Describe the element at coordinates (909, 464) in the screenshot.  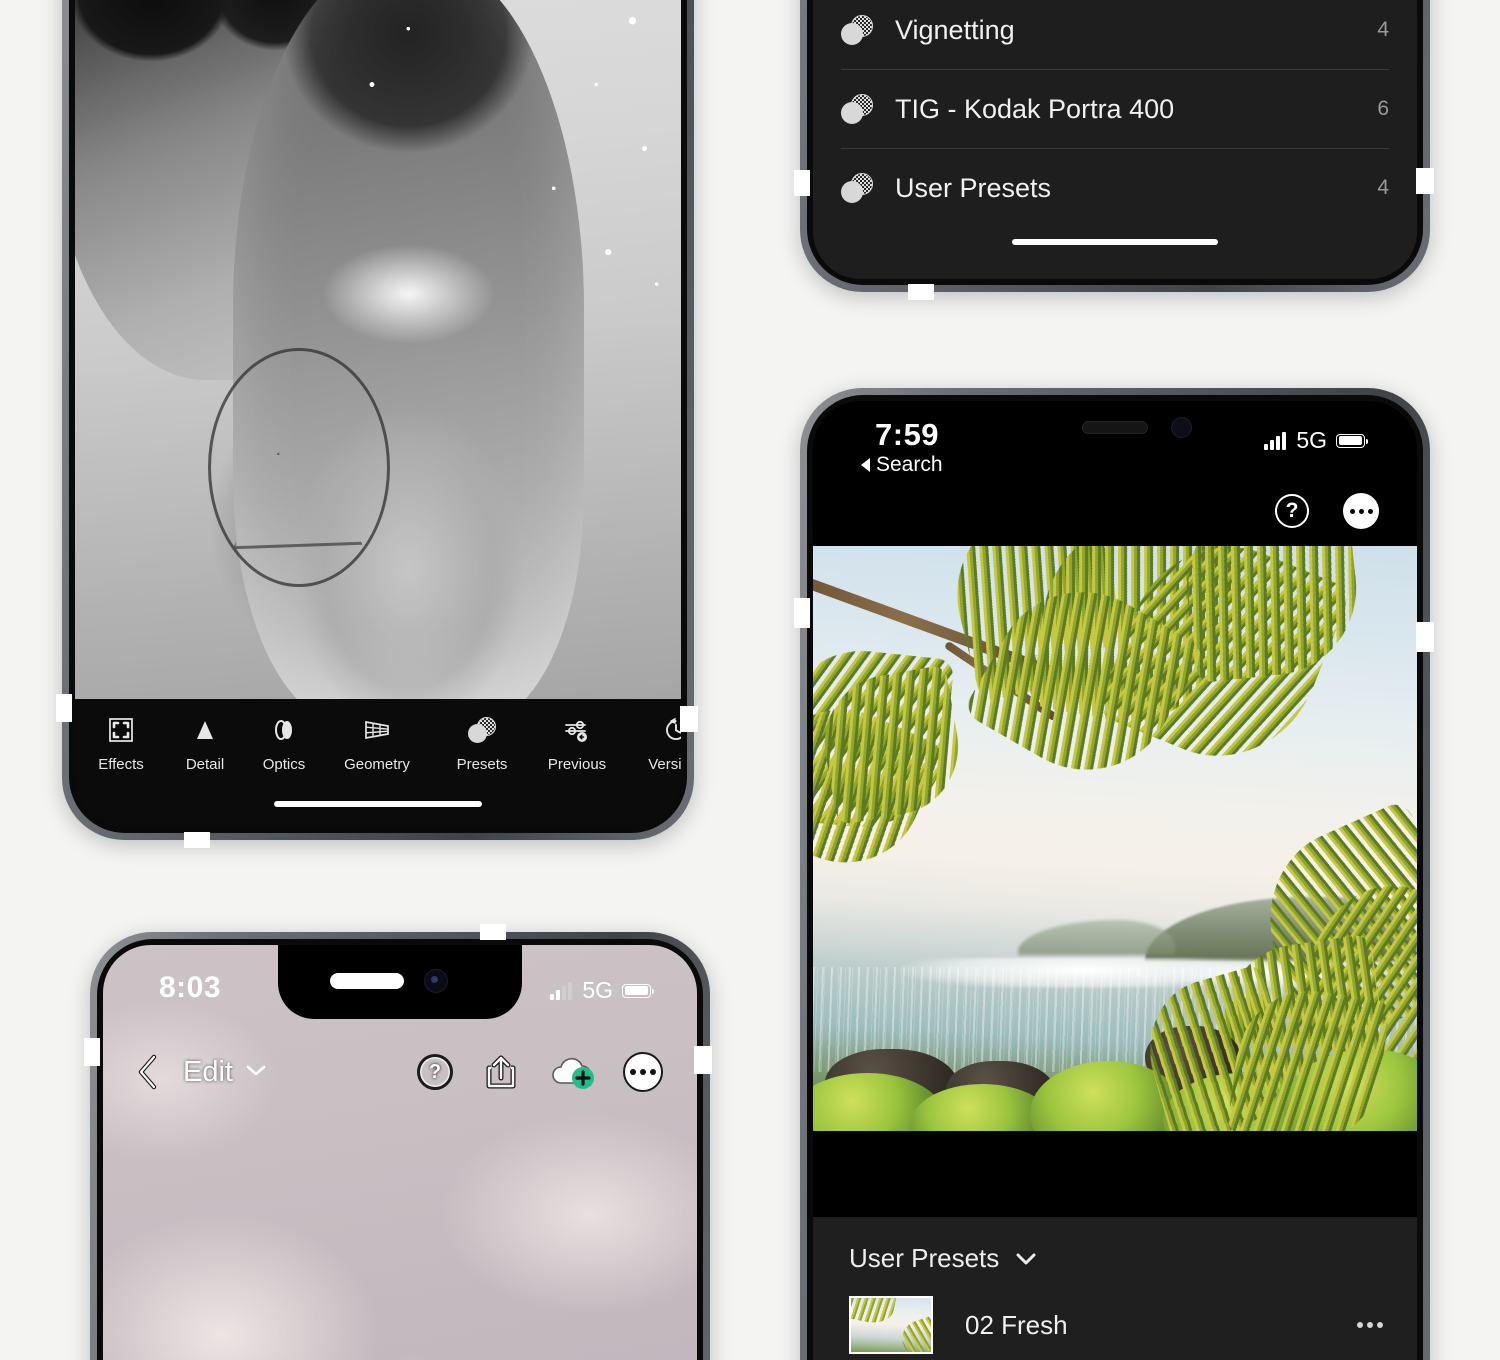
I see `back-label: Search` at that location.